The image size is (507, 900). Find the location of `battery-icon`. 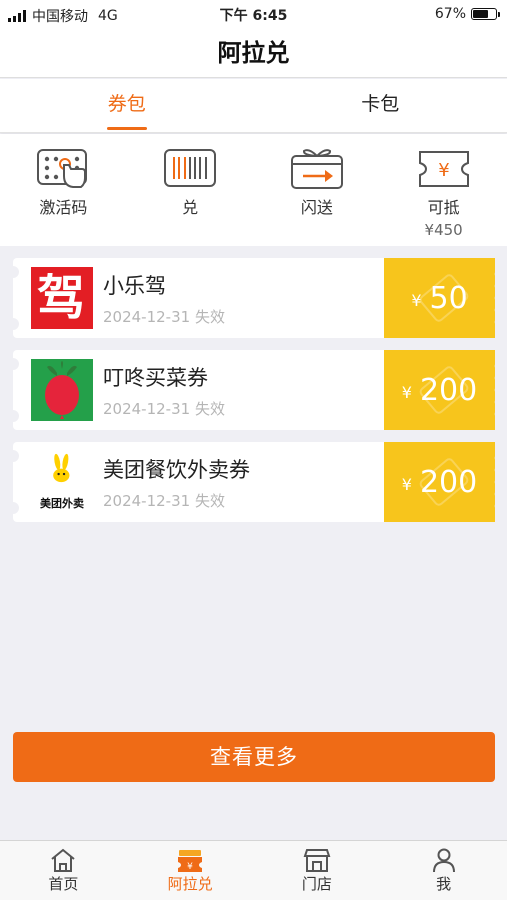

battery-icon is located at coordinates (485, 14).